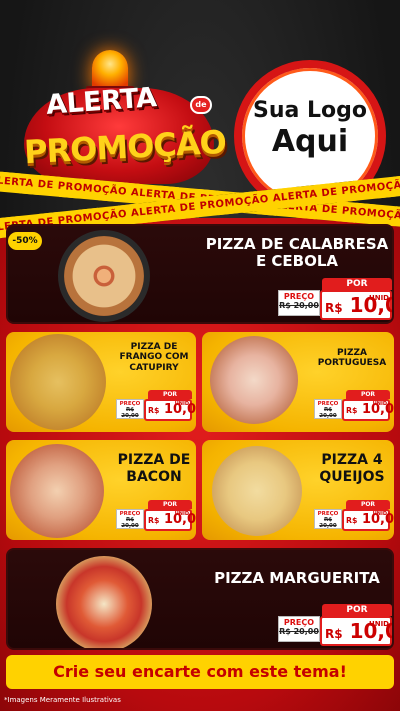  Describe the element at coordinates (58, 382) in the screenshot. I see `pizza-frango-image` at that location.